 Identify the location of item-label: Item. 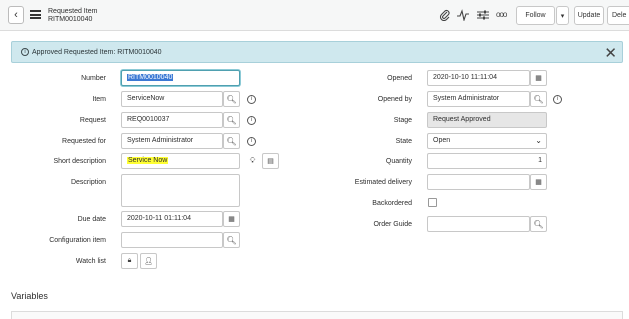
(99, 99).